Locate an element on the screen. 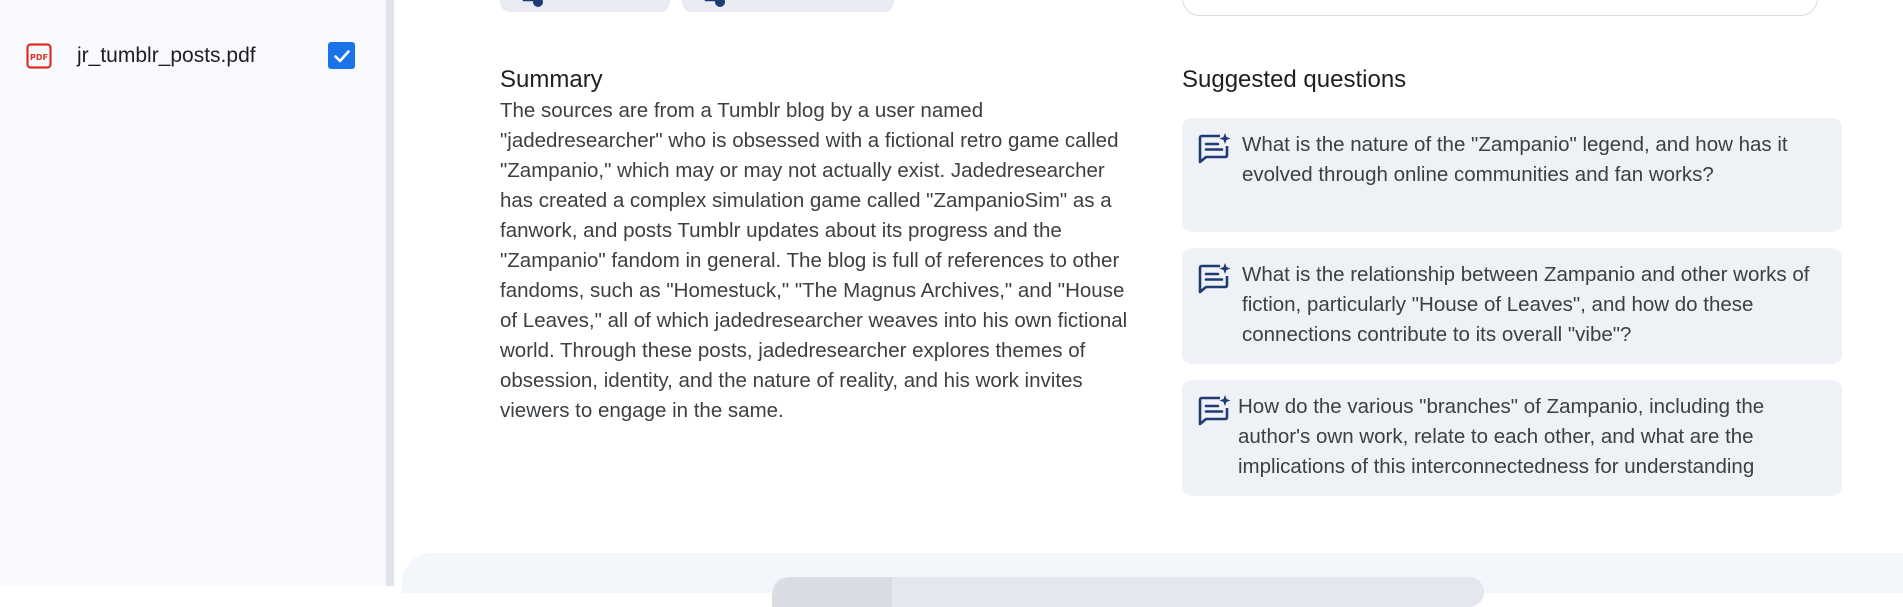  svg-text: PDF is located at coordinates (39, 57).